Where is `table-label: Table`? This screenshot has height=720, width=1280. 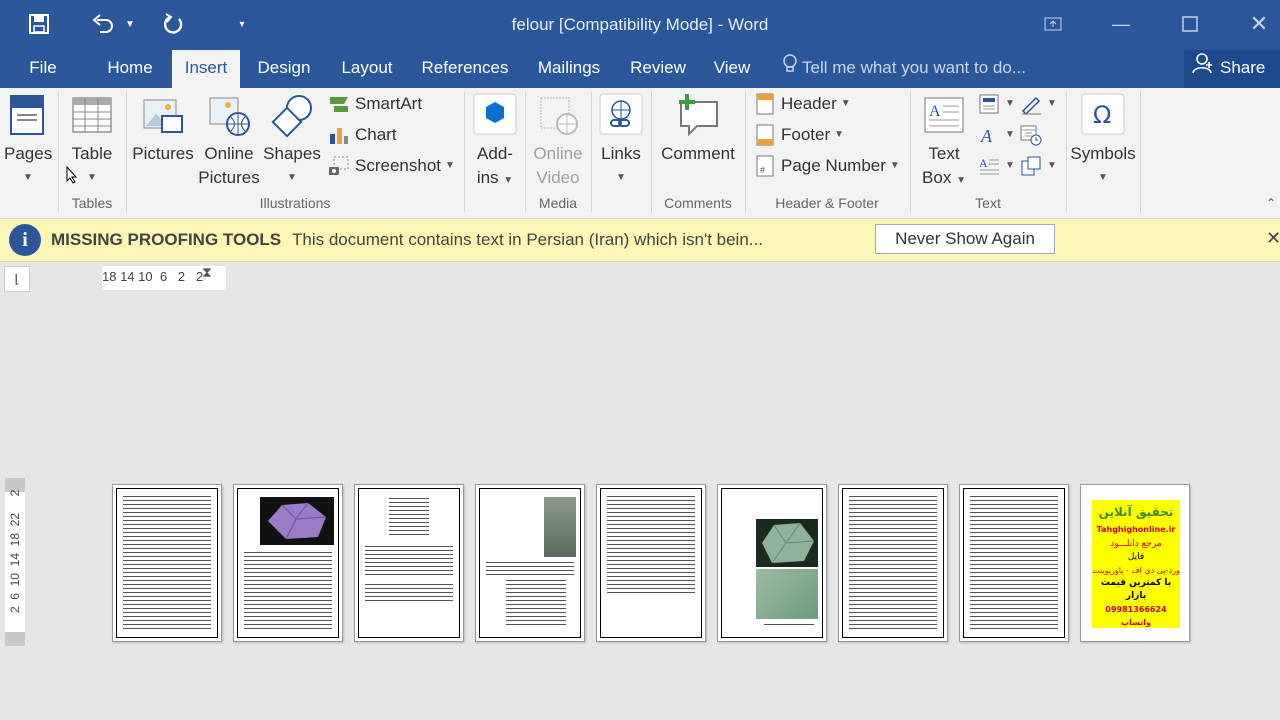
table-label: Table is located at coordinates (92, 153).